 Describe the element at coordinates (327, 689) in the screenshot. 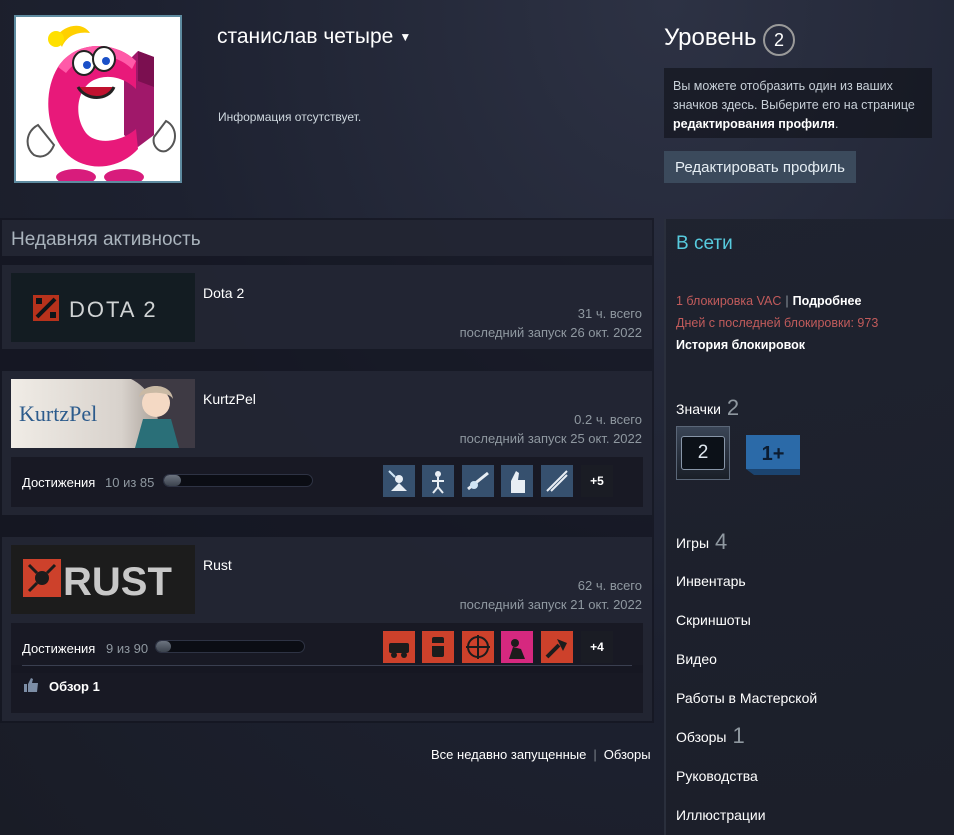

I see `review-row-rust: Обзор 1` at that location.